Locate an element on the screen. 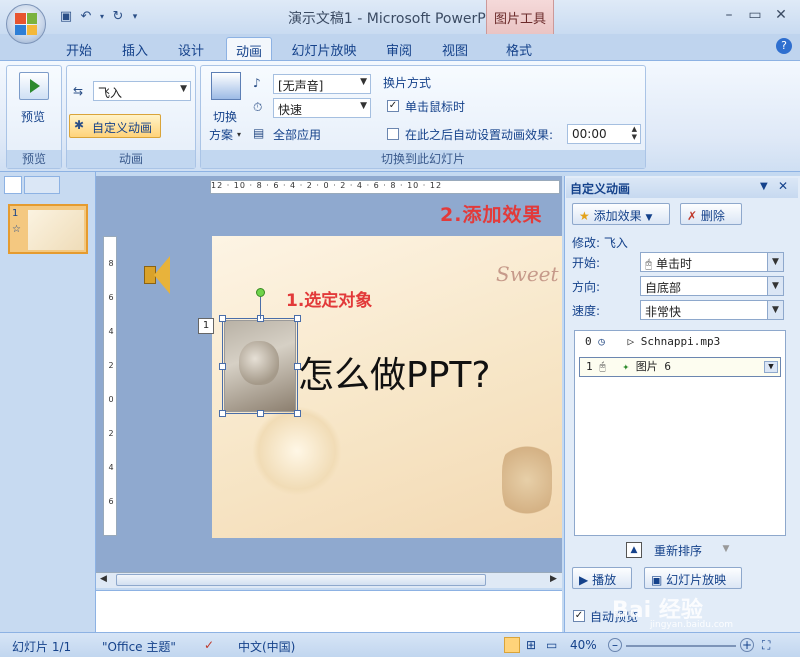  autopreview-checkbox: ✓ is located at coordinates (579, 616).